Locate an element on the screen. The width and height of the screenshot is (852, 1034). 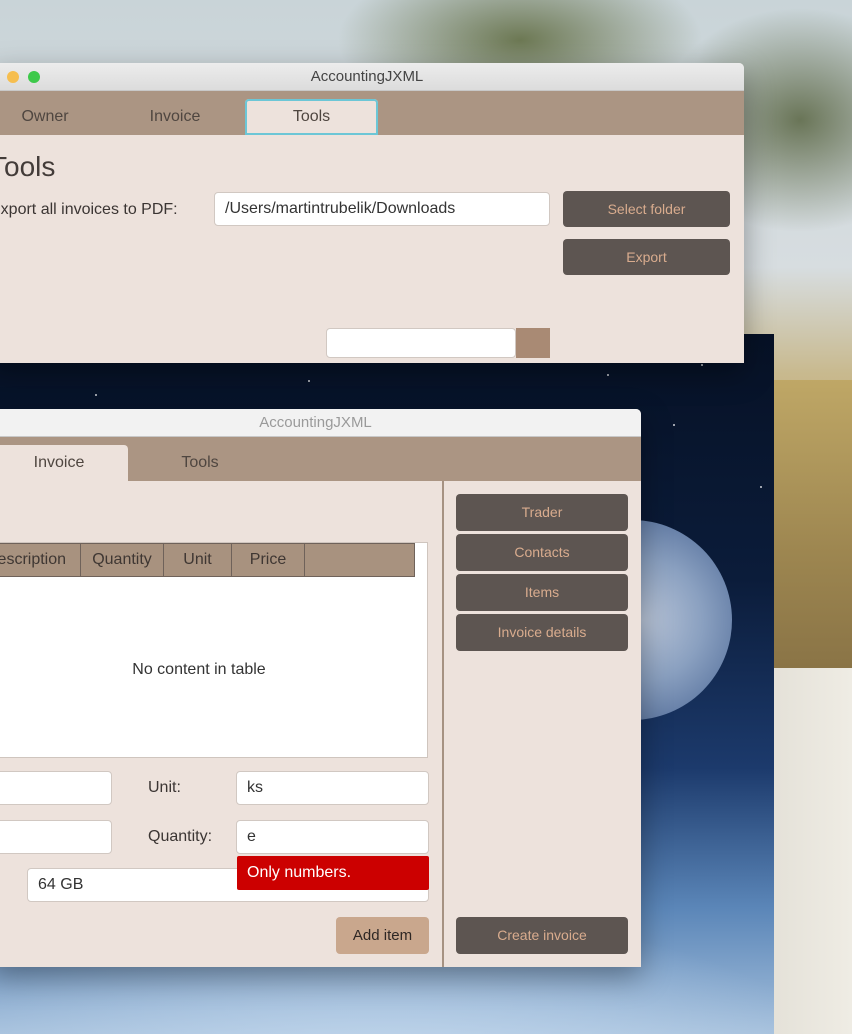
add-item-button: Add item is located at coordinates (382, 935).